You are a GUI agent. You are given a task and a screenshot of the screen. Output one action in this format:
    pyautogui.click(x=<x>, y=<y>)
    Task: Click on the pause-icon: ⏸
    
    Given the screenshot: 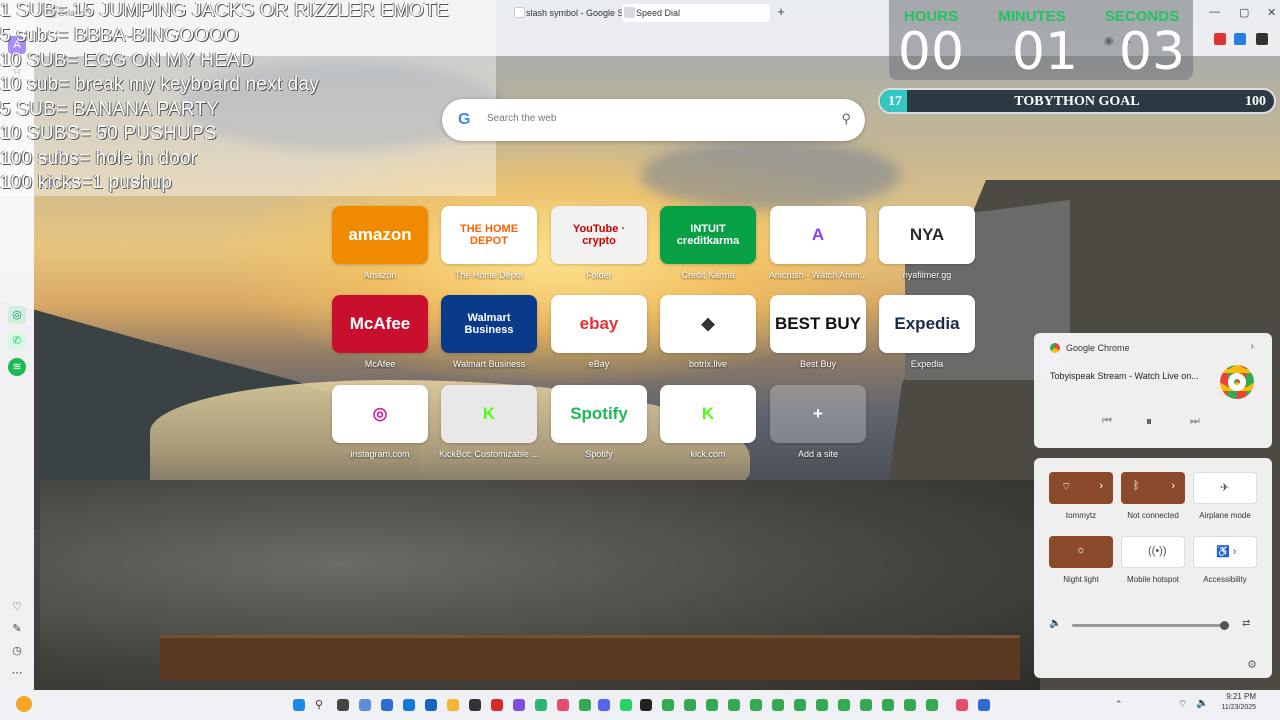 What is the action you would take?
    pyautogui.click(x=1149, y=421)
    